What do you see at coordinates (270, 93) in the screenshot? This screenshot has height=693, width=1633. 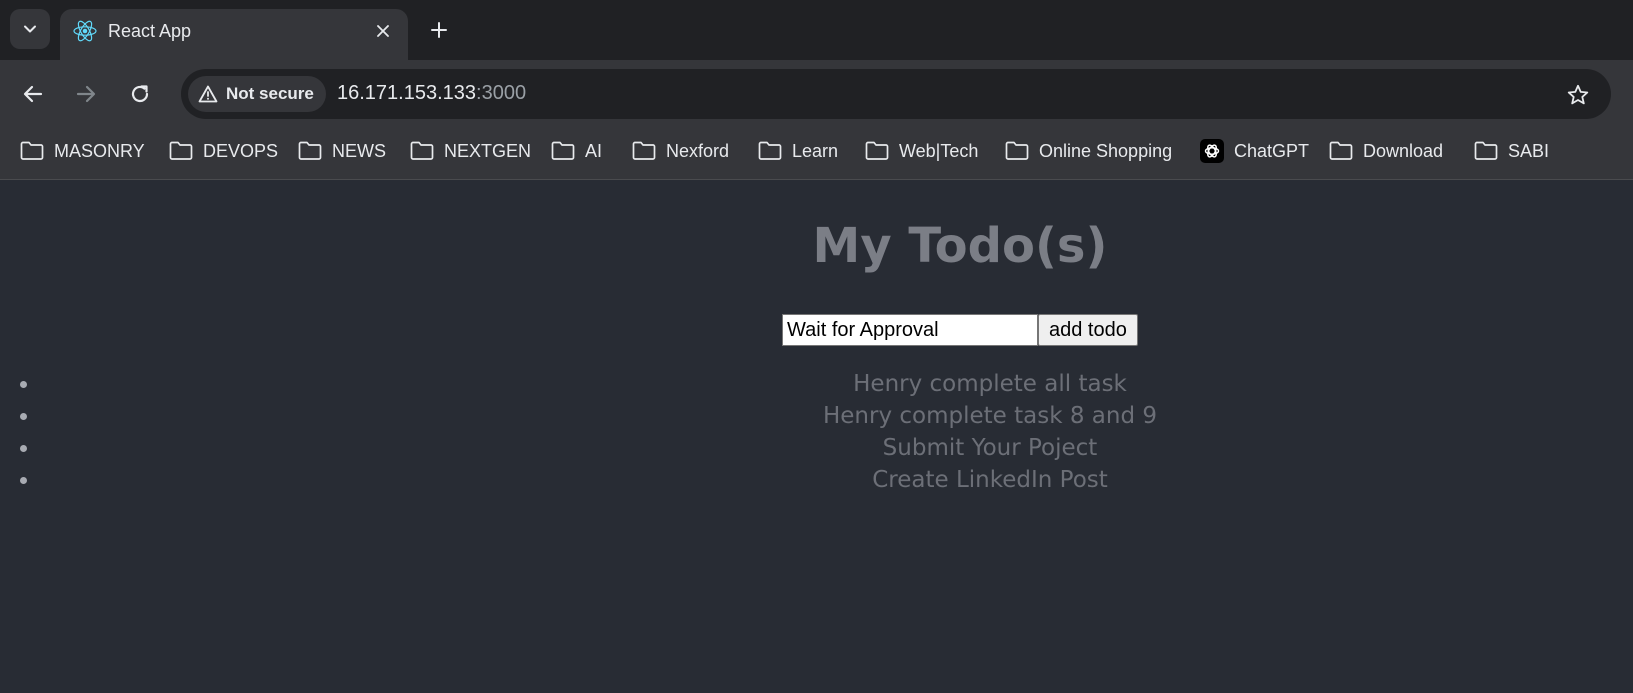 I see `security-label: Not secure` at bounding box center [270, 93].